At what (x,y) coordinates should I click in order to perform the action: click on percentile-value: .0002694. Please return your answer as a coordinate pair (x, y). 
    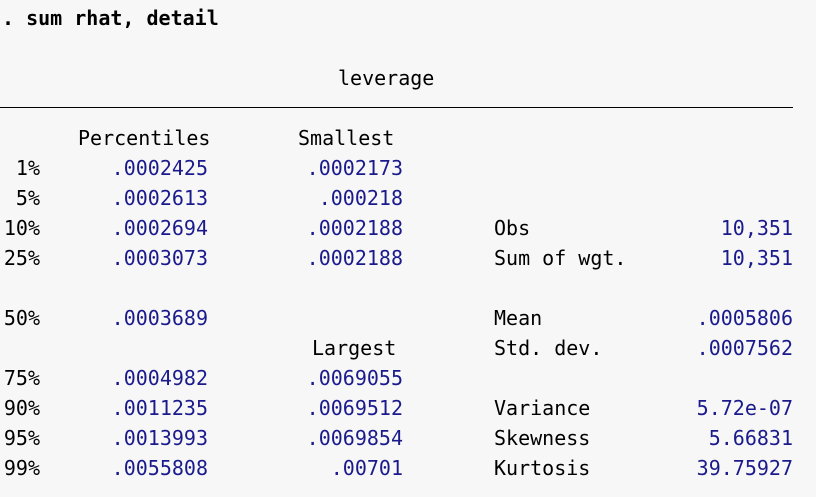
    Looking at the image, I should click on (159, 228).